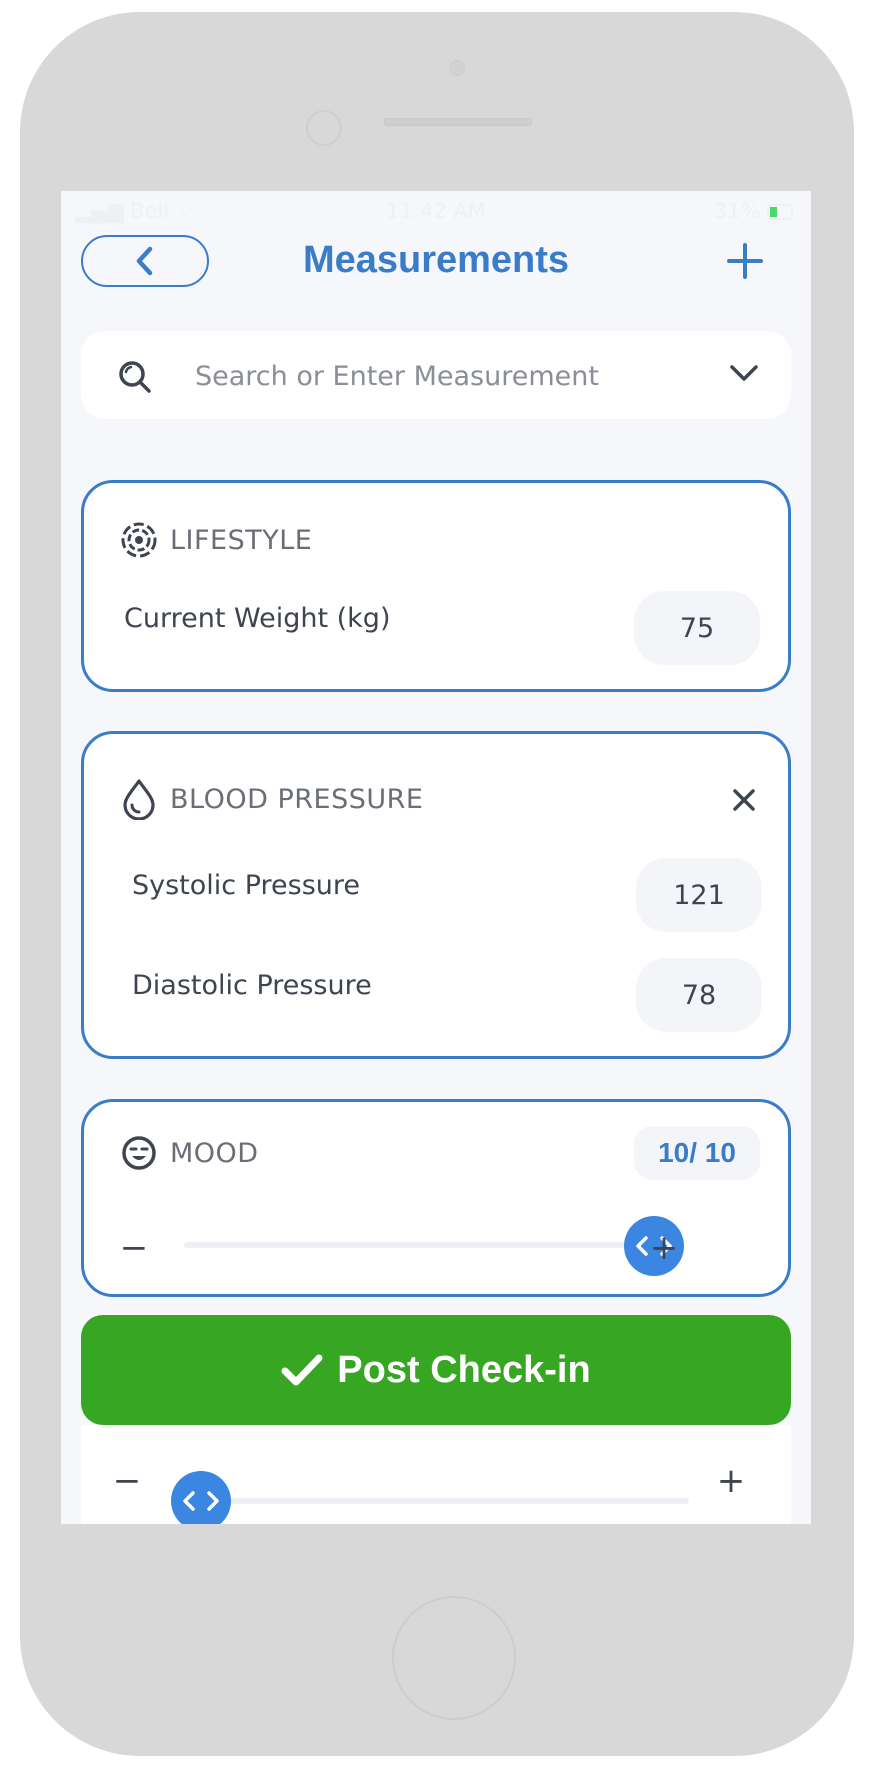 The width and height of the screenshot is (874, 1768). What do you see at coordinates (139, 799) in the screenshot?
I see `droplet-icon` at bounding box center [139, 799].